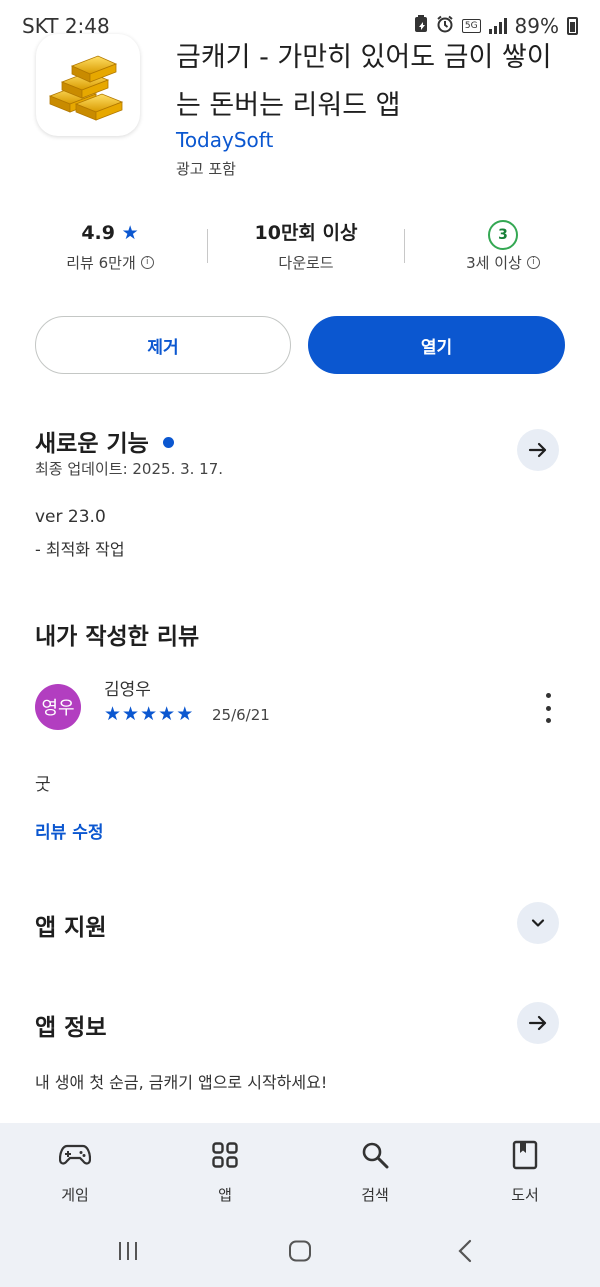  What do you see at coordinates (92, 444) in the screenshot?
I see `whats-new-title: 새로운 기능` at bounding box center [92, 444].